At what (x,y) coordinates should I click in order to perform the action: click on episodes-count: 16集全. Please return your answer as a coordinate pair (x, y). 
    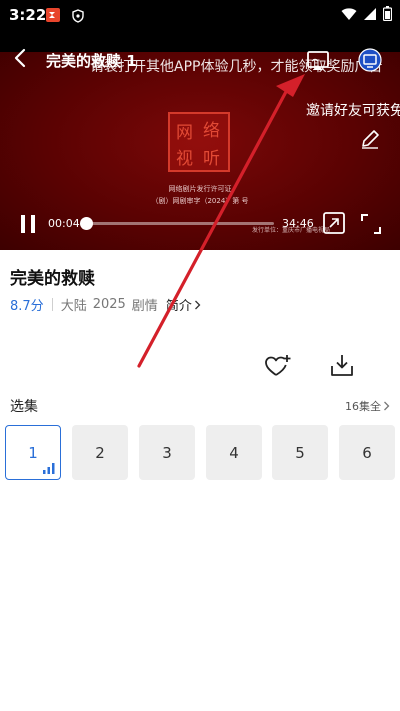
    Looking at the image, I should click on (363, 406).